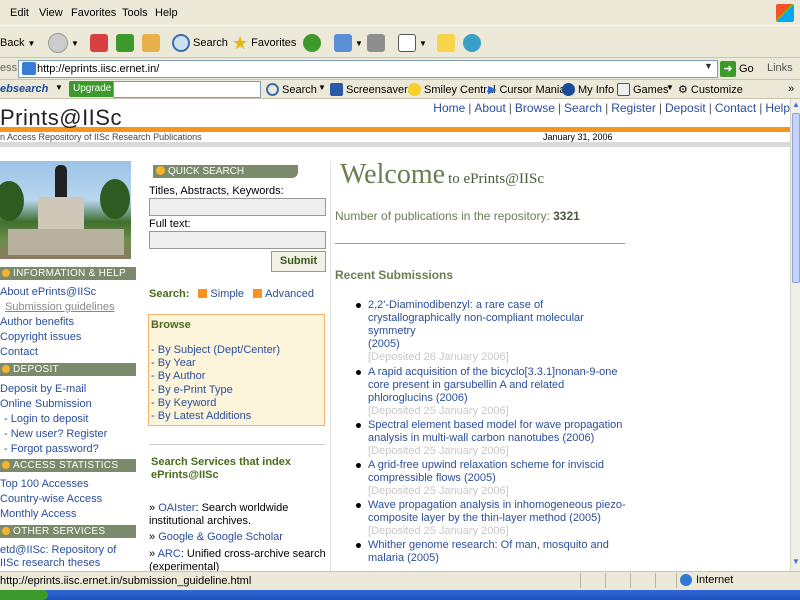 This screenshot has width=800, height=600. What do you see at coordinates (173, 363) in the screenshot?
I see `browse-by-year: - By Year` at bounding box center [173, 363].